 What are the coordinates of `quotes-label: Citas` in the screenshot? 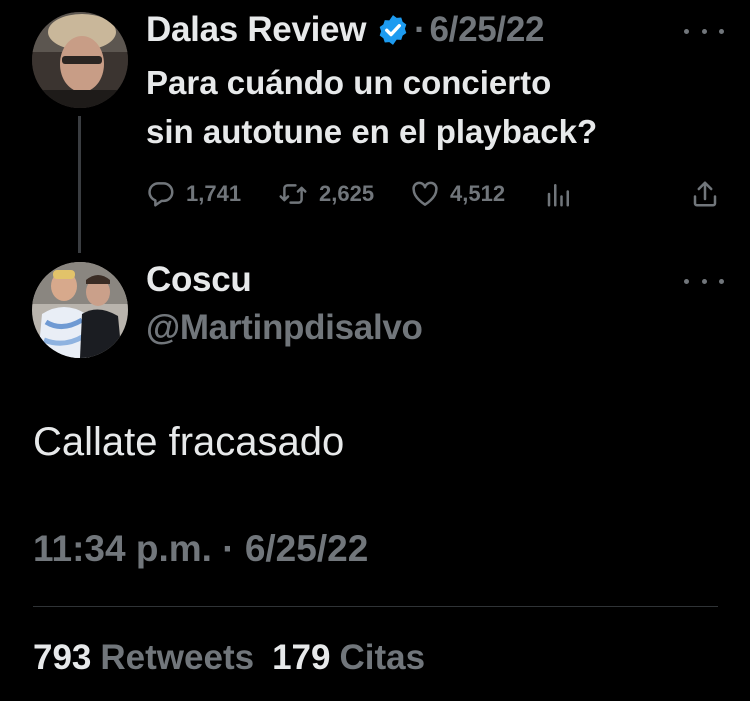 It's located at (382, 658).